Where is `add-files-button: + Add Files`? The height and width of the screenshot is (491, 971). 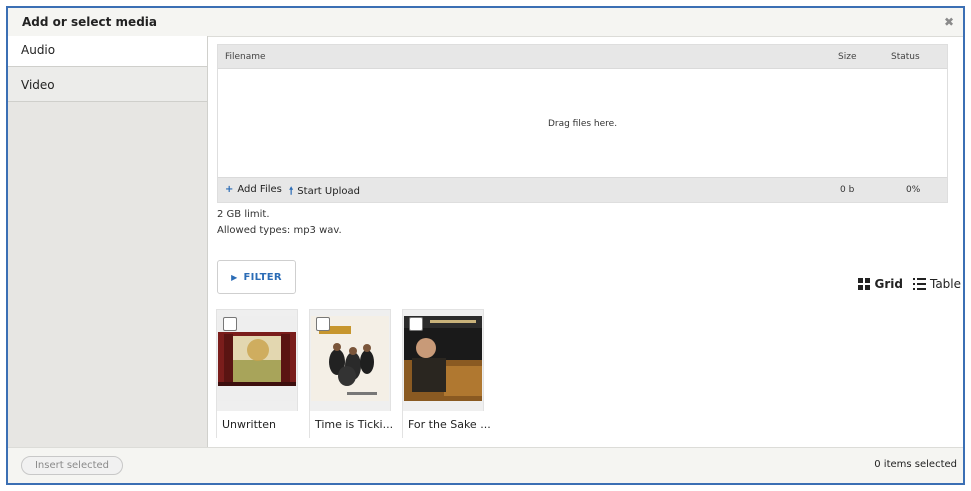
add-files-button: + Add Files is located at coordinates (253, 189).